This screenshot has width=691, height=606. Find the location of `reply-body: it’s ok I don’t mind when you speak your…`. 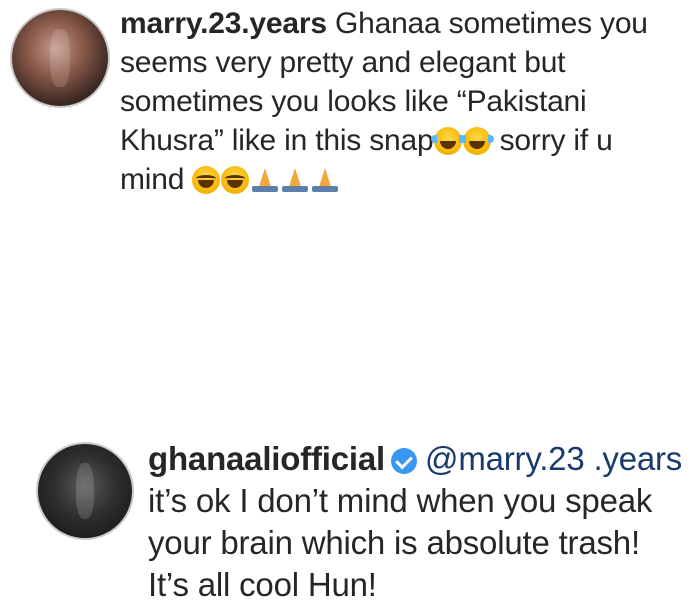

reply-body: it’s ok I don’t mind when you speak your… is located at coordinates (400, 542).